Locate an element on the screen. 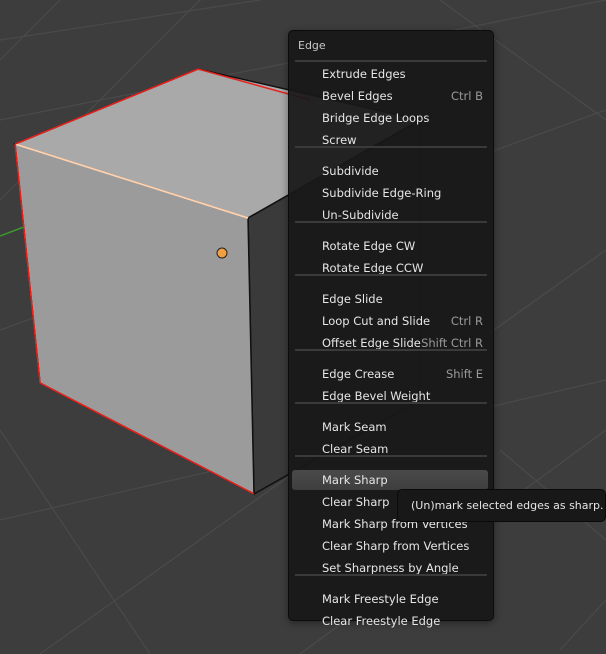 The image size is (606, 654). menu-item-label: Mark Seam is located at coordinates (354, 427).